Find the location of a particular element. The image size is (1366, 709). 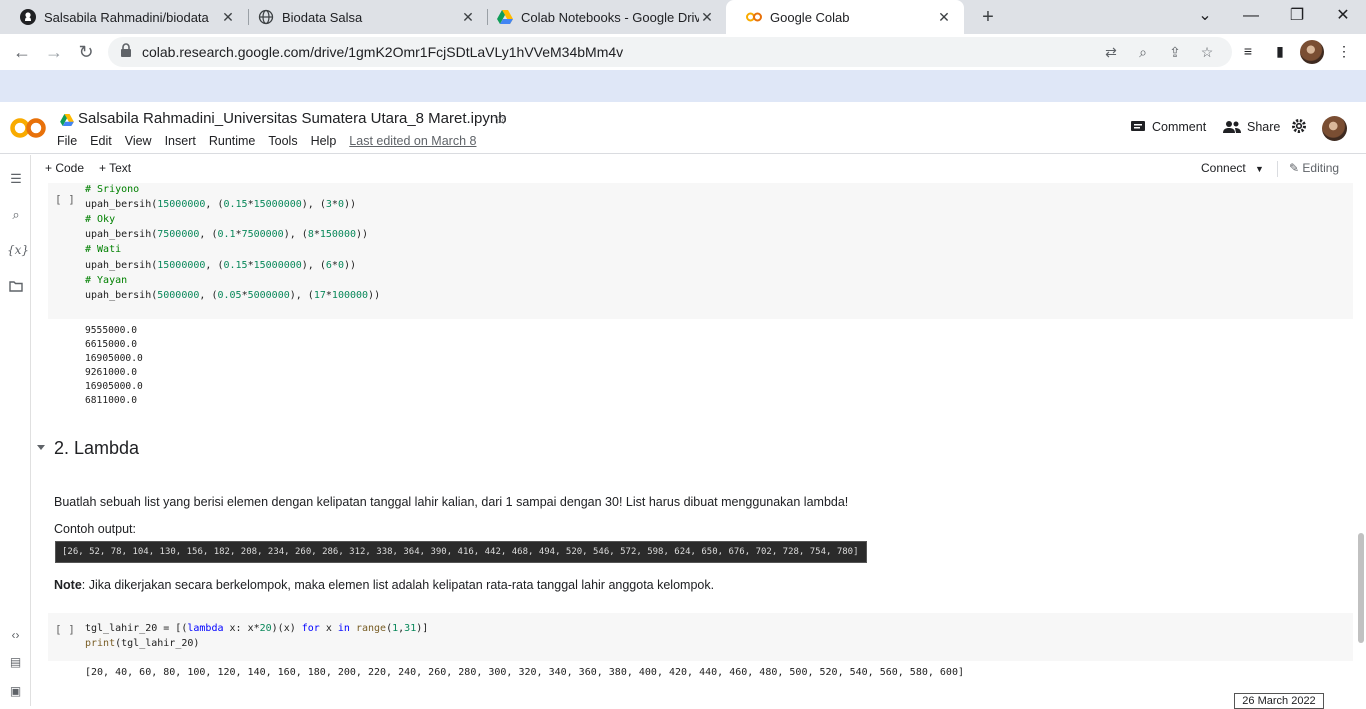

tab-colab-notebooks-drive: Colab Notebooks - Google Drive ✕ is located at coordinates (602, 17).